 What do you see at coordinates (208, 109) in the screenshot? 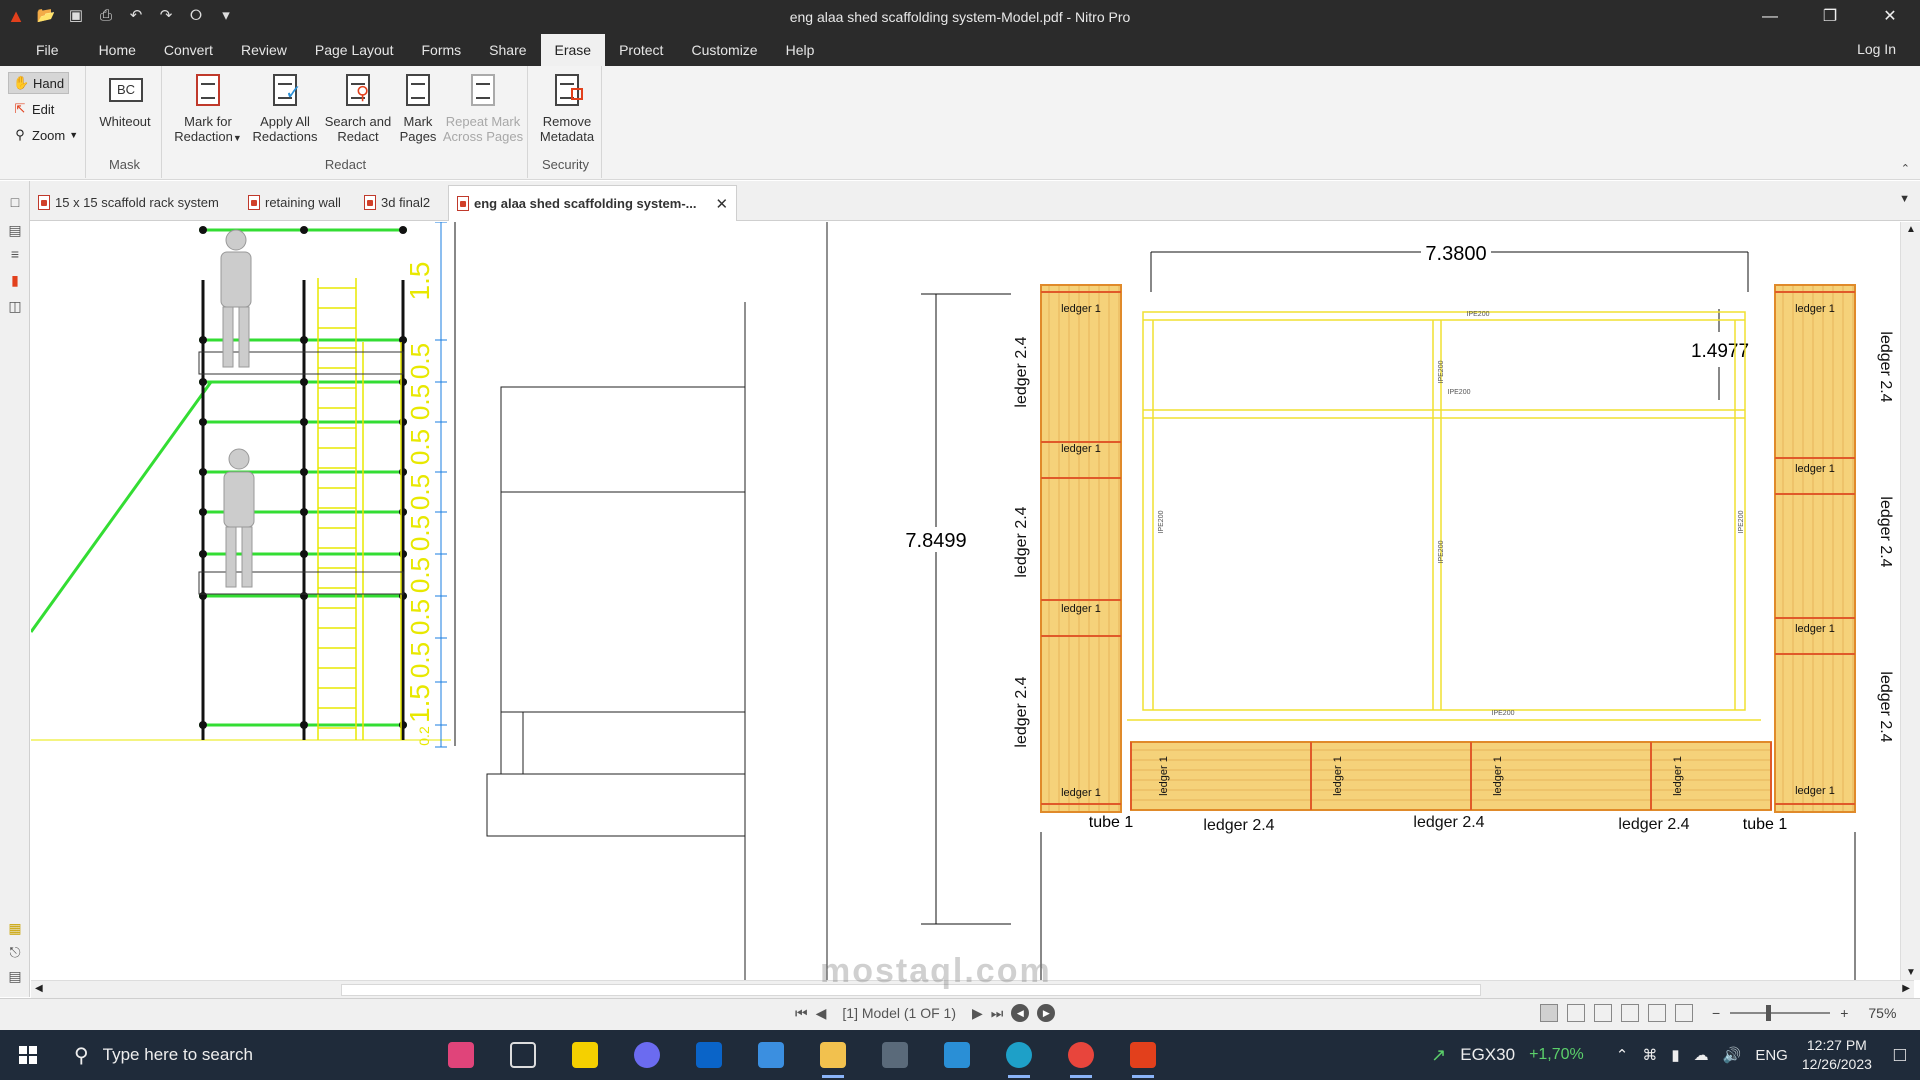
I see `mark-for-redaction-button: Mark for Redaction▼` at bounding box center [208, 109].